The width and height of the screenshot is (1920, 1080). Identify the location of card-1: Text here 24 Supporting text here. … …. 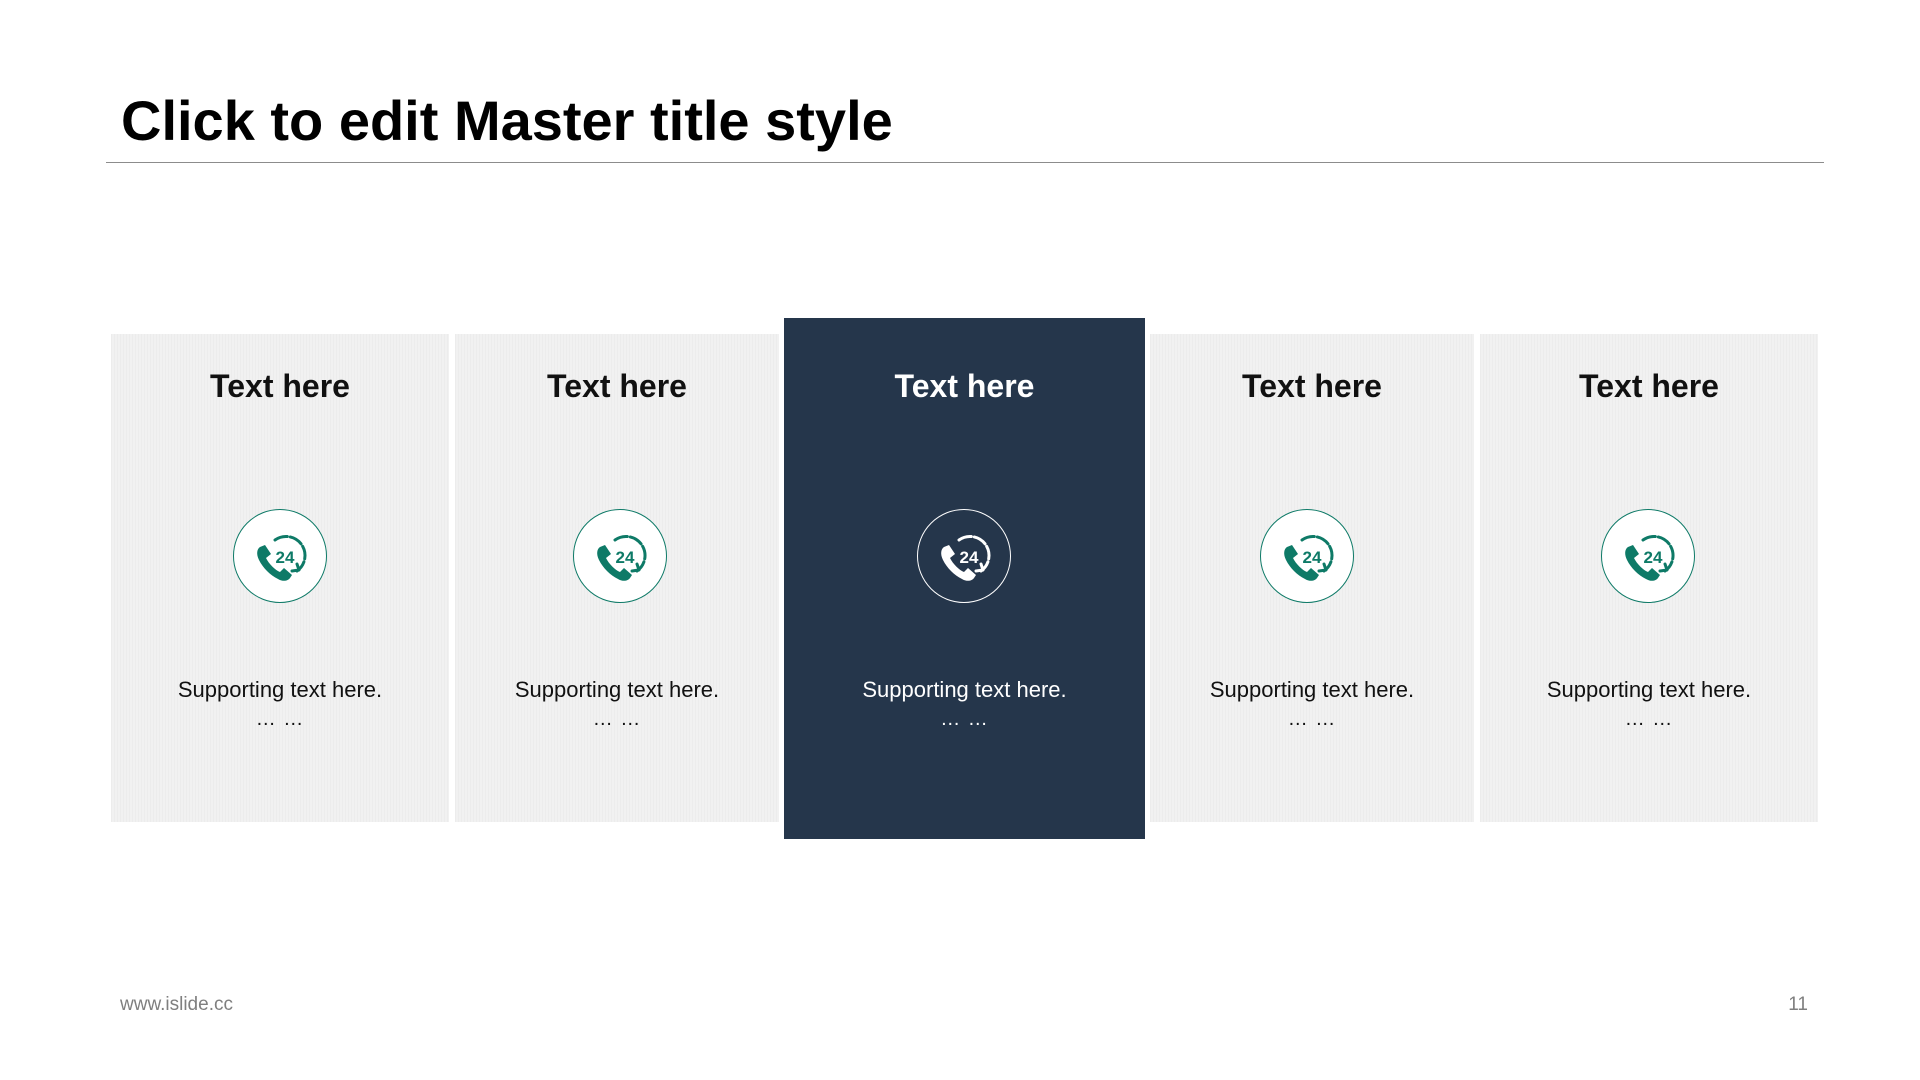
(280, 578).